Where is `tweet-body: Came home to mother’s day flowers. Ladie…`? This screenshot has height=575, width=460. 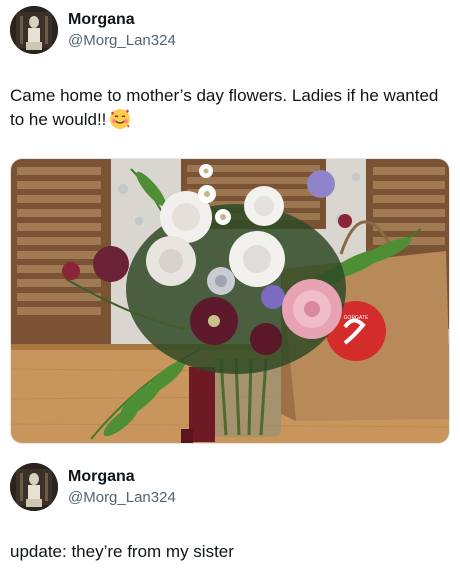
tweet-body: Came home to mother’s day flowers. Ladie… is located at coordinates (230, 110).